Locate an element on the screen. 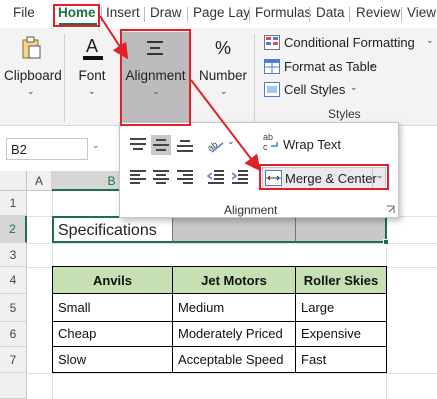 This screenshot has height=399, width=437. arrow-to-alignment is located at coordinates (114, 37).